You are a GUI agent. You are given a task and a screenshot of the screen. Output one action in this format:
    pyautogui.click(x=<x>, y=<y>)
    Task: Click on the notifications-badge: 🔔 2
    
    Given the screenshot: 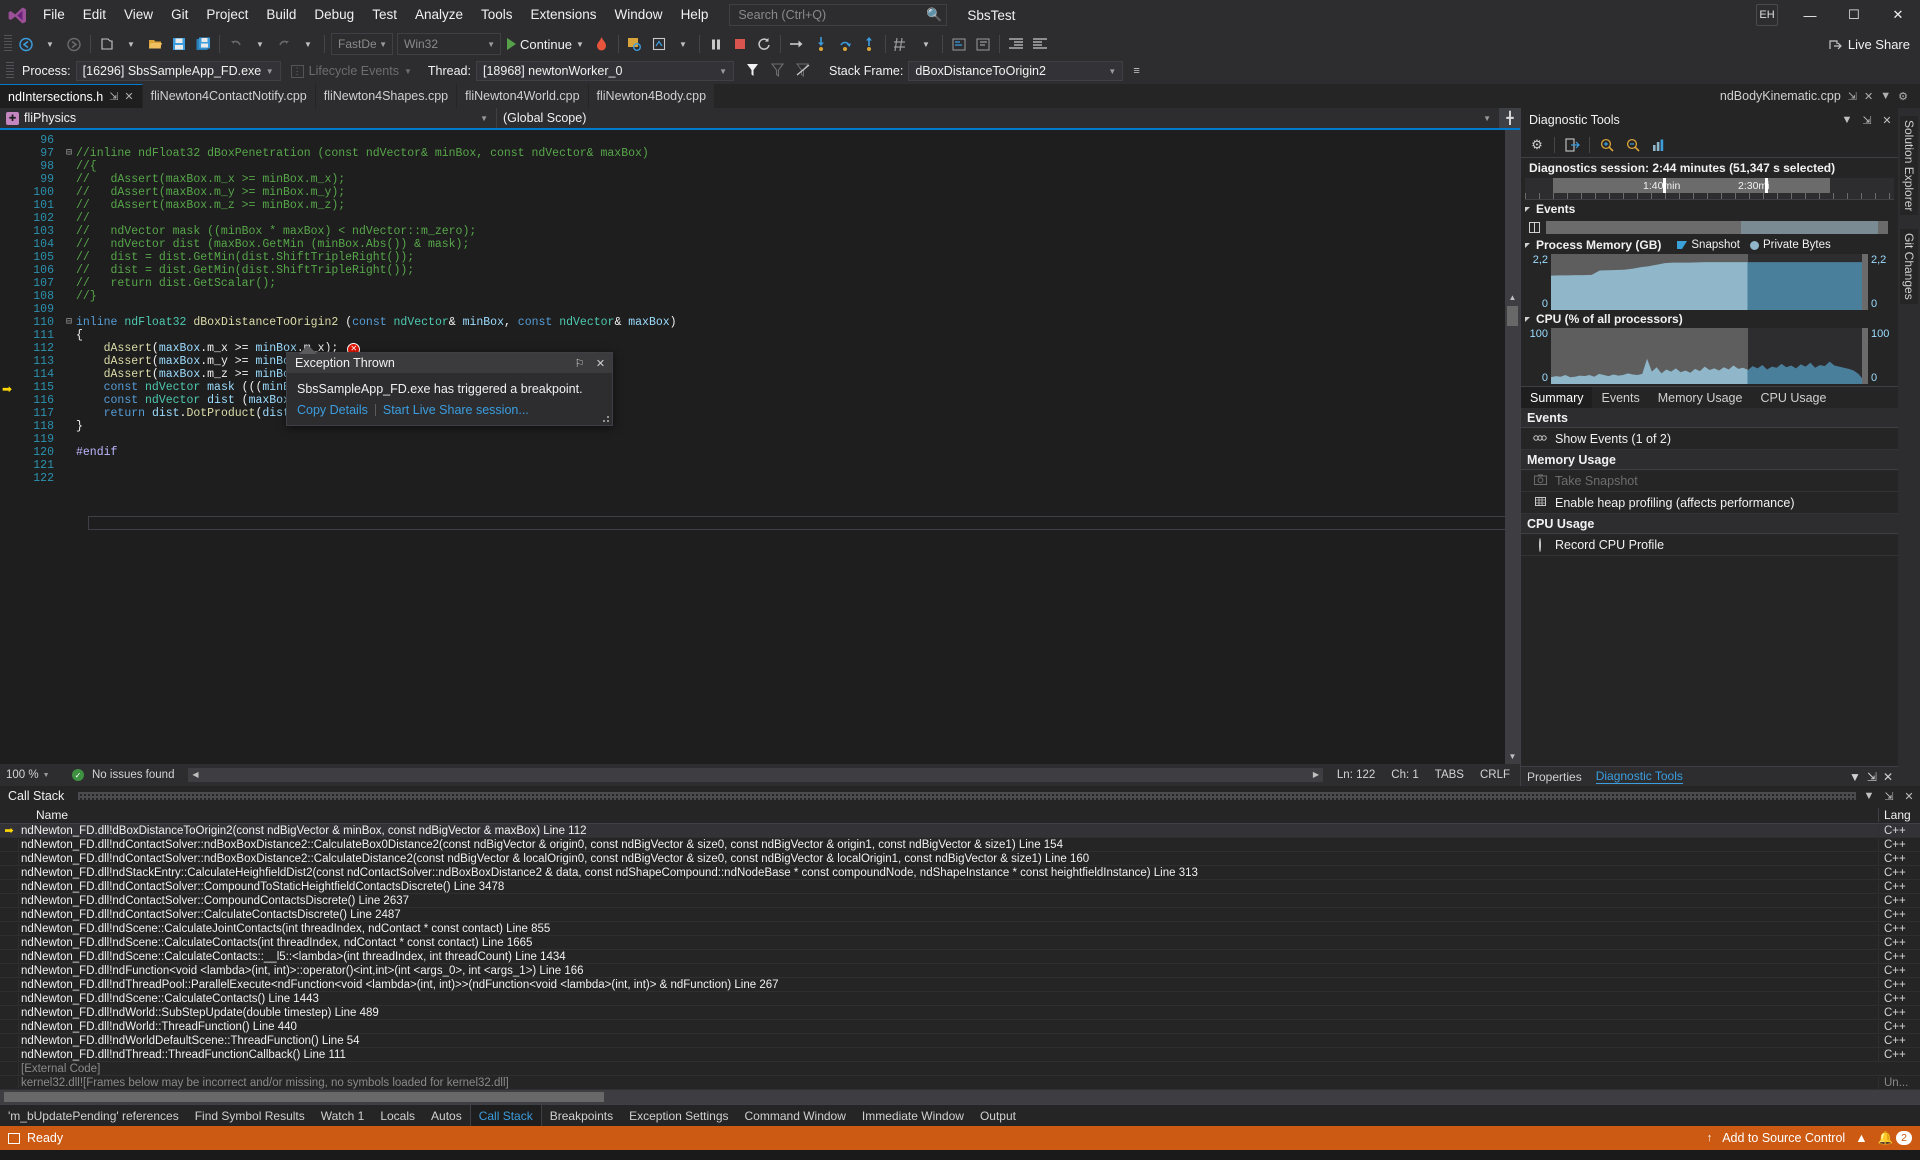 What is the action you would take?
    pyautogui.click(x=1895, y=1138)
    